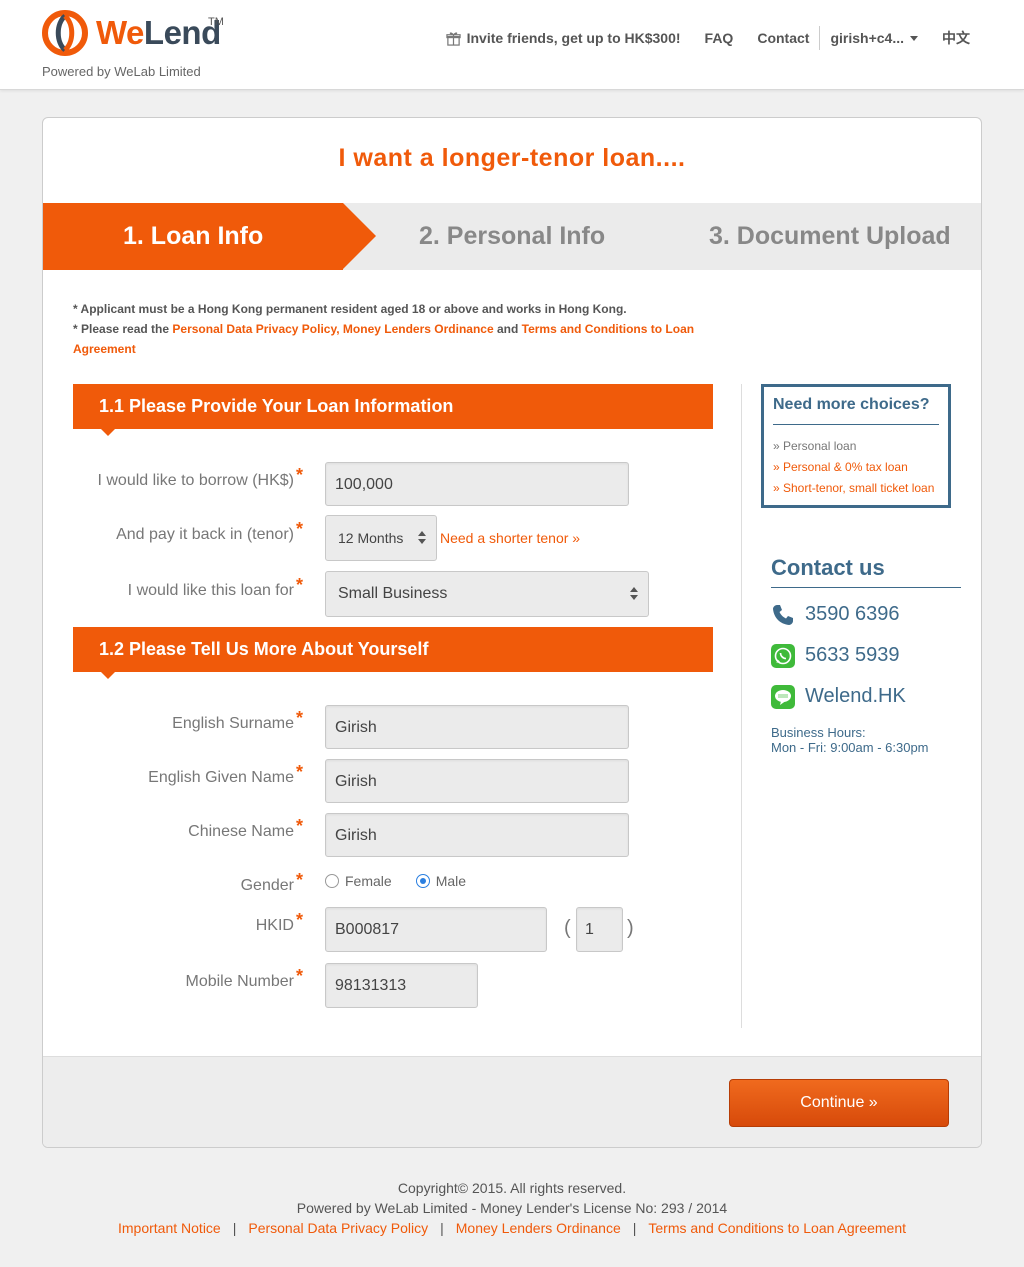  Describe the element at coordinates (783, 696) in the screenshot. I see `line-app-icon` at that location.